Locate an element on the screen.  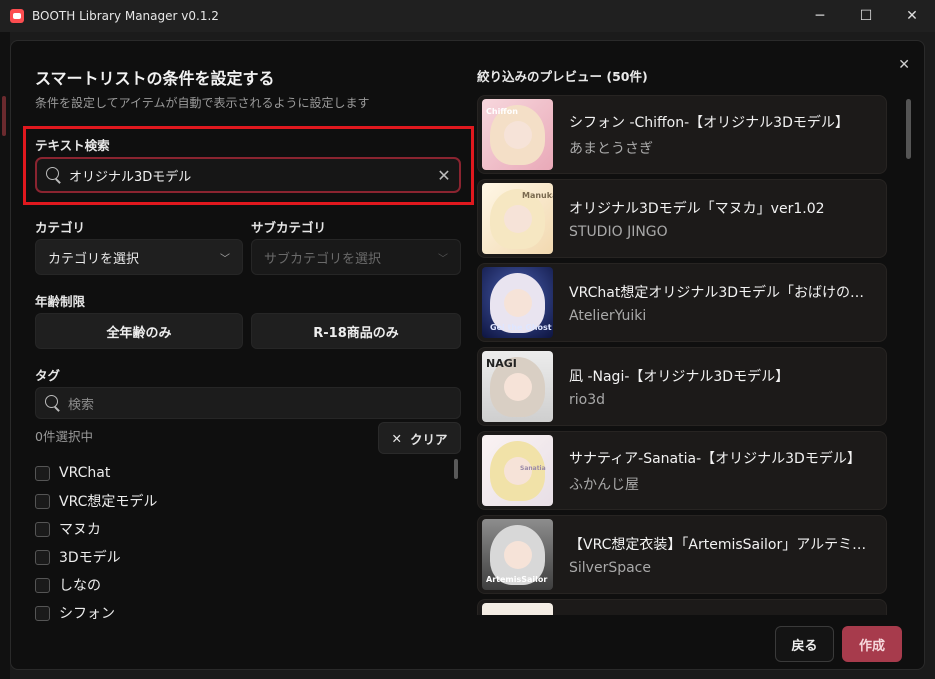
product-thumbnail: ArtemisSailor is located at coordinates (517, 554).